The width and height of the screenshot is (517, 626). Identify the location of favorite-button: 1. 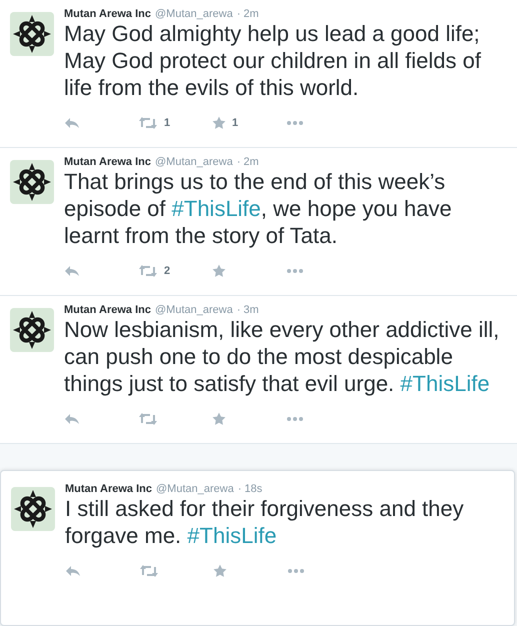
(249, 123).